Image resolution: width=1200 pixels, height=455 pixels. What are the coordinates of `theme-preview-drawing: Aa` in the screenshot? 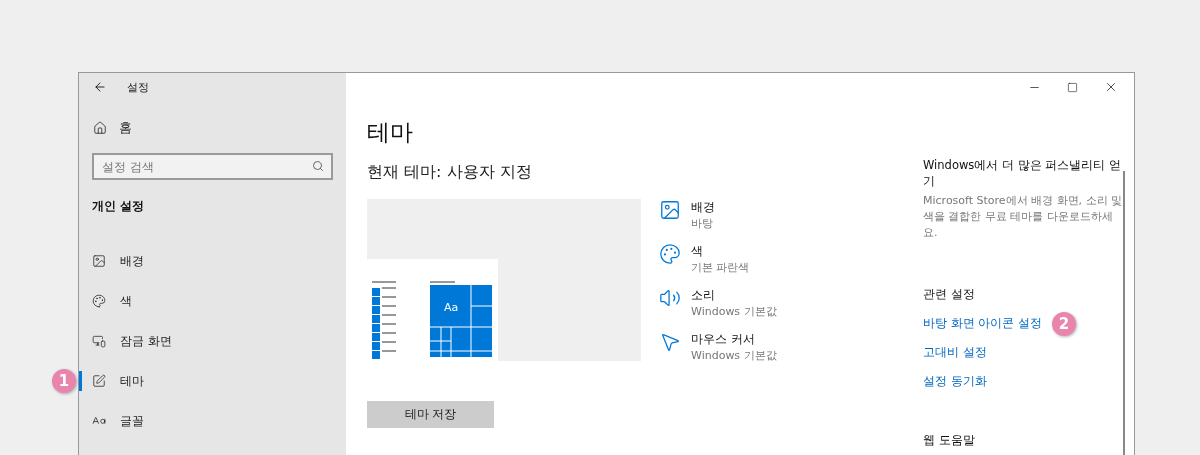 It's located at (504, 280).